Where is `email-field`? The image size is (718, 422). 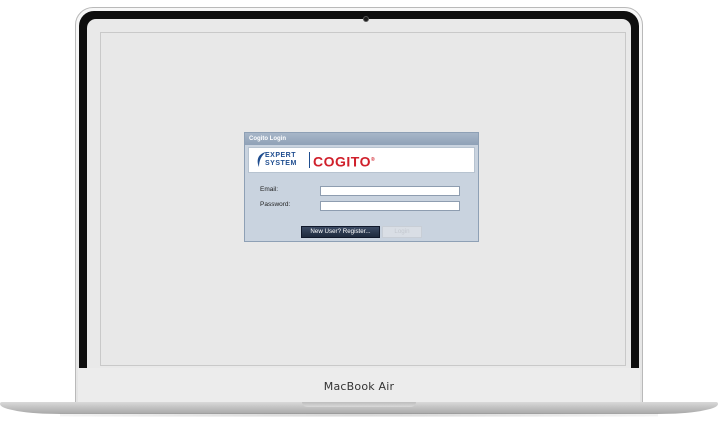
email-field is located at coordinates (390, 191).